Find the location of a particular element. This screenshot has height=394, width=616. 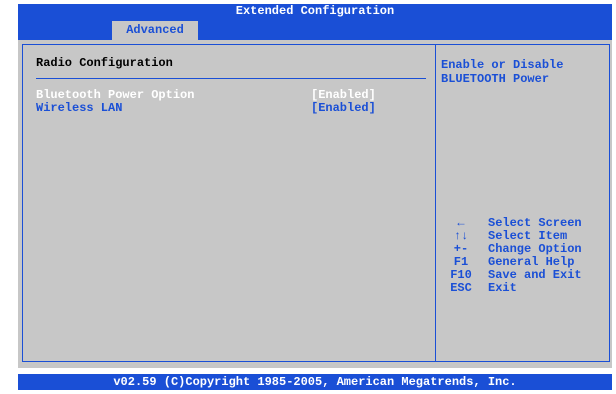

key-esc: ESC is located at coordinates (461, 288).